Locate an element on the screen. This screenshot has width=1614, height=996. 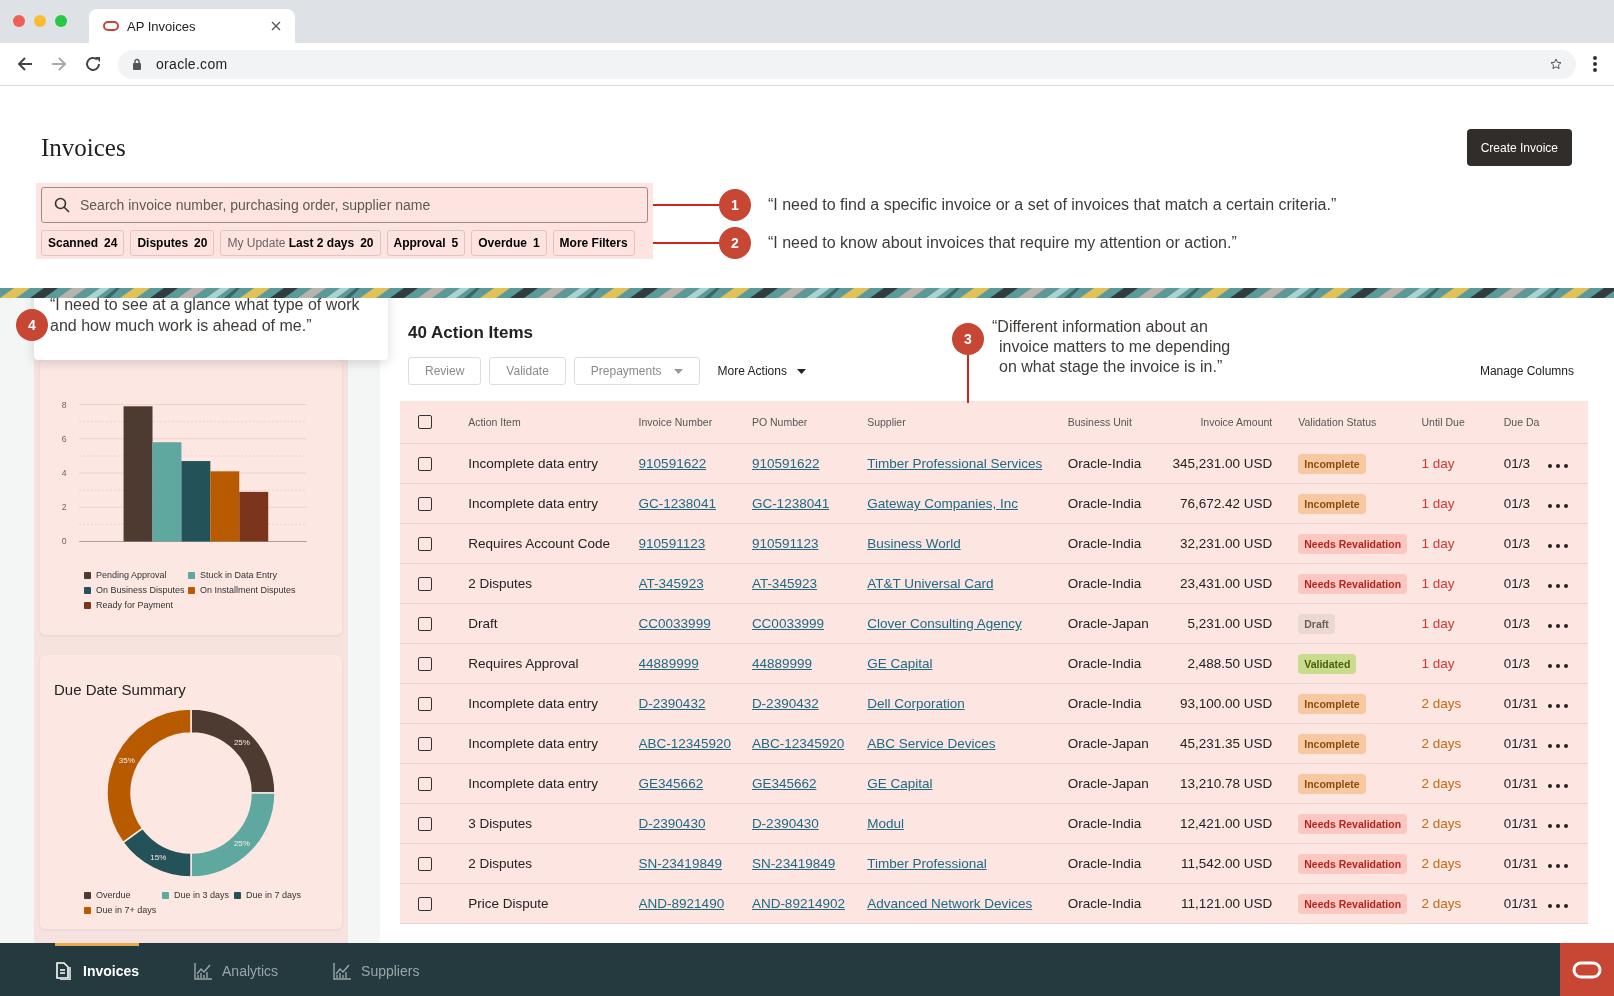
close-icon is located at coordinates (276, 26).